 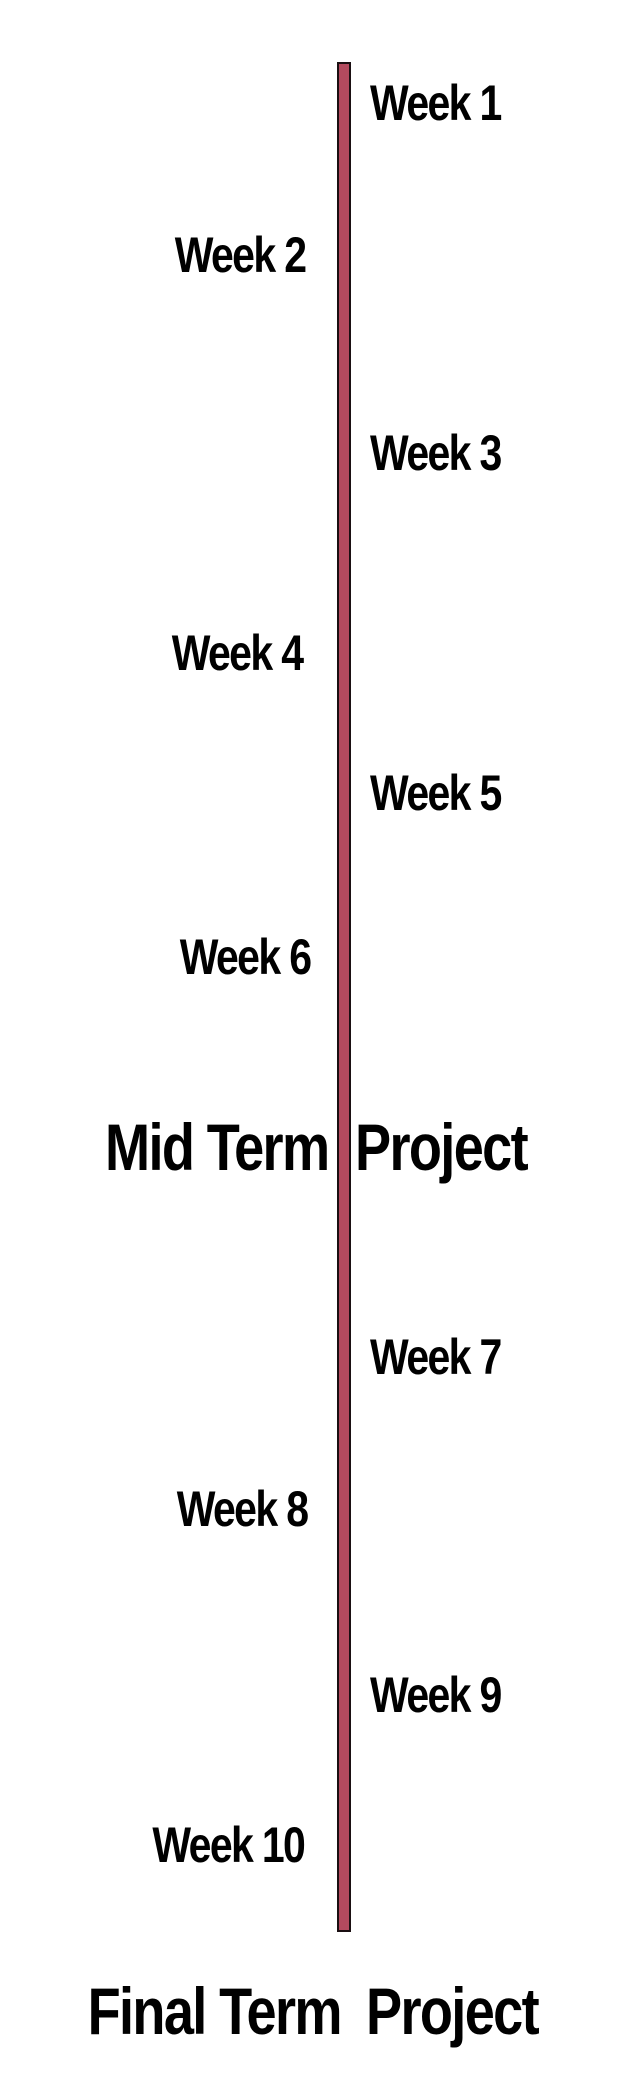 What do you see at coordinates (242, 1509) in the screenshot?
I see `week-8-label: Week 8` at bounding box center [242, 1509].